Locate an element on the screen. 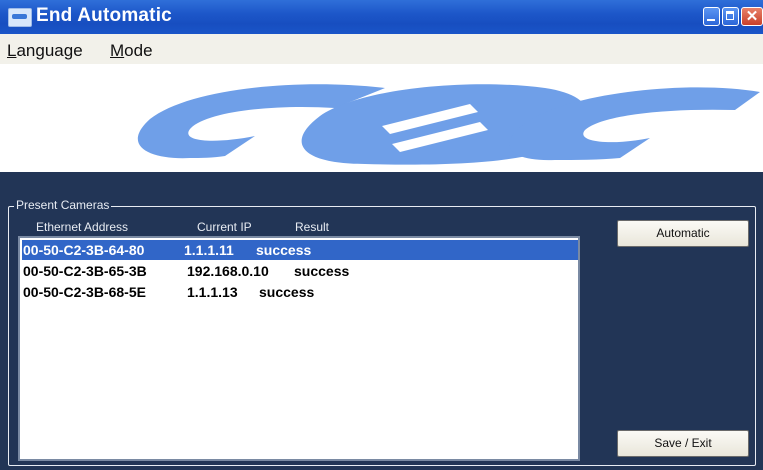 The width and height of the screenshot is (763, 470). current-ip: 1.1.1.11 is located at coordinates (209, 250).